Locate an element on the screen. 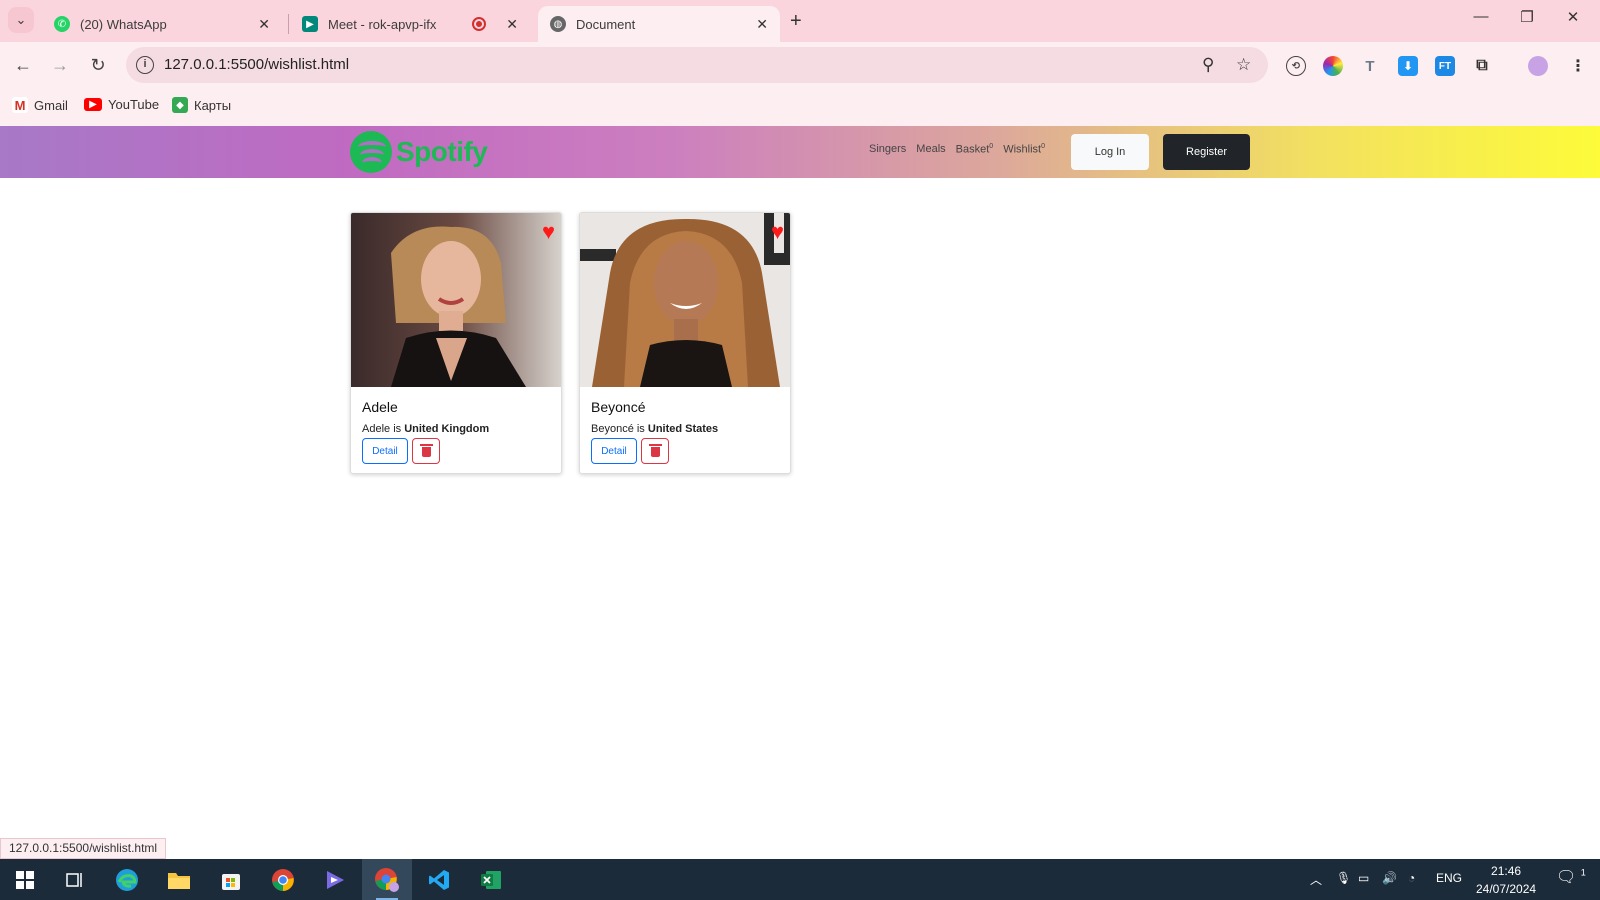  close-window-button: ✕ is located at coordinates (1573, 17).